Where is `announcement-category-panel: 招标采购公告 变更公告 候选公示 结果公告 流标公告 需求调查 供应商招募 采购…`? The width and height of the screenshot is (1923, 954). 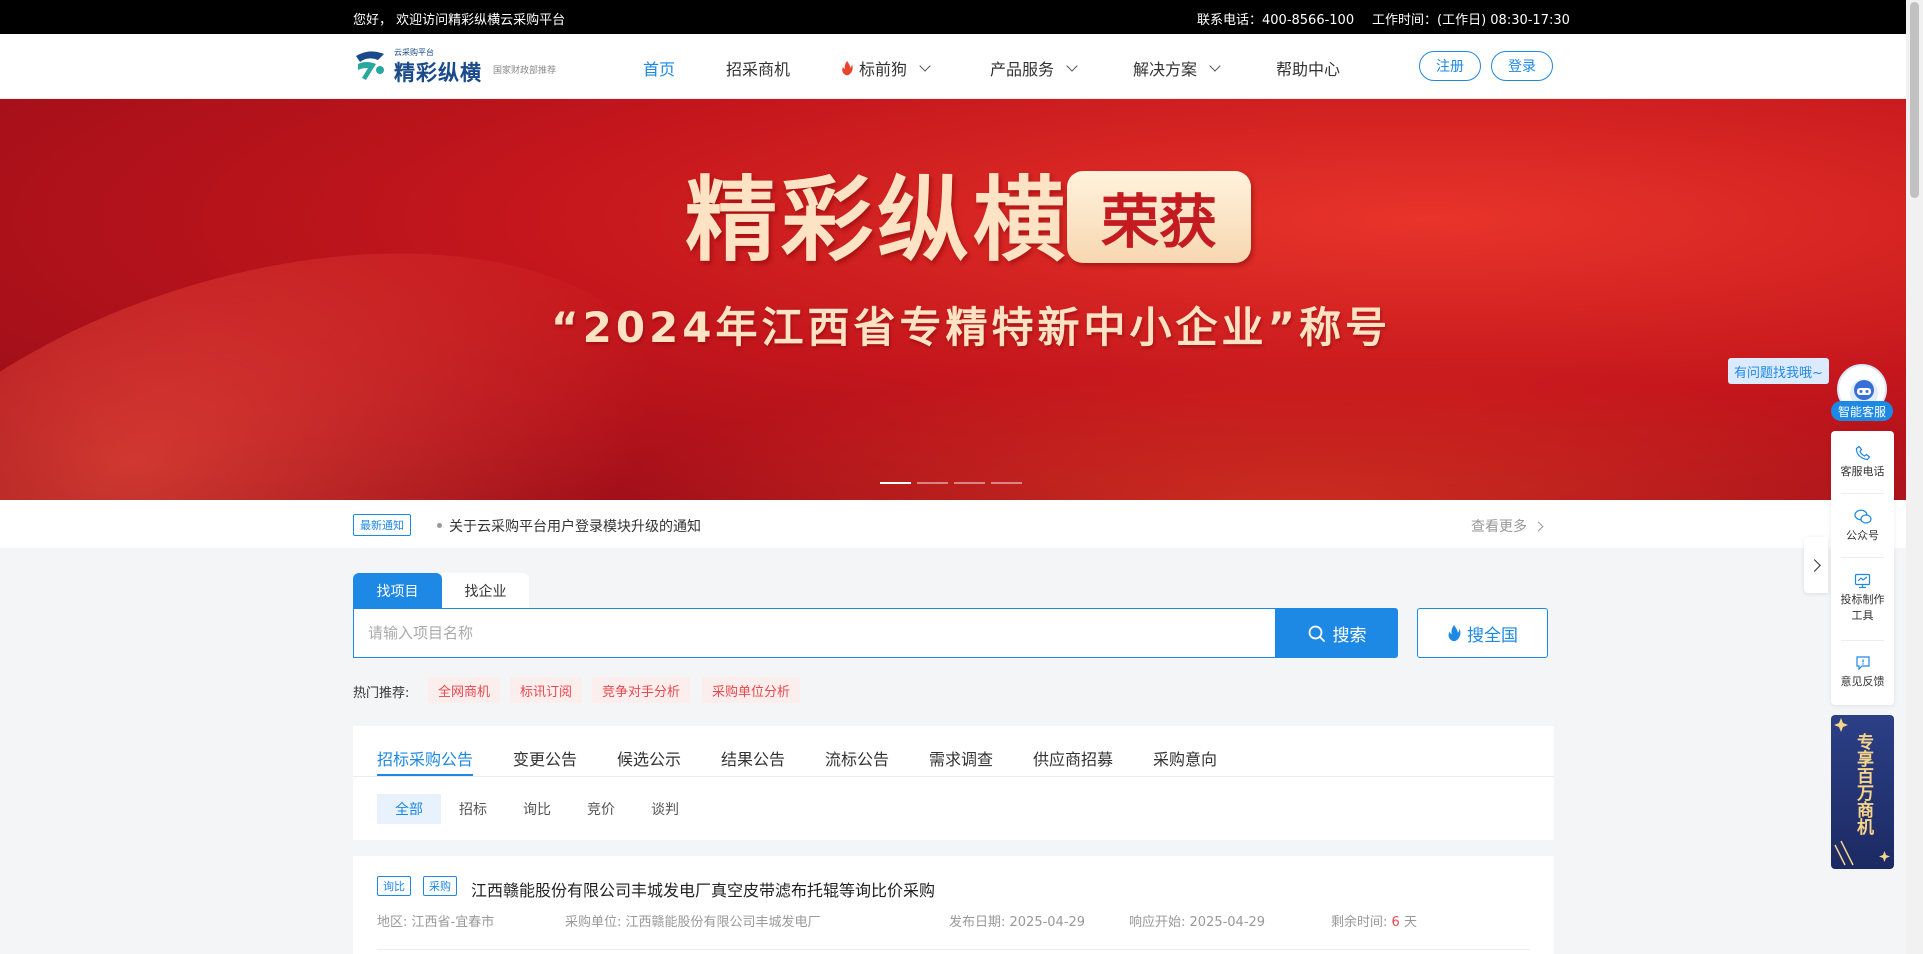 announcement-category-panel: 招标采购公告 变更公告 候选公示 结果公告 流标公告 需求调查 供应商招募 采购… is located at coordinates (953, 783).